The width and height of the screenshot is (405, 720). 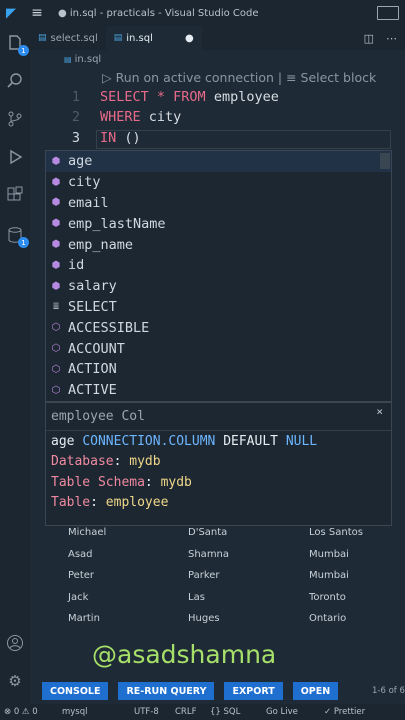 I want to click on database-badge: 1, so click(x=23, y=242).